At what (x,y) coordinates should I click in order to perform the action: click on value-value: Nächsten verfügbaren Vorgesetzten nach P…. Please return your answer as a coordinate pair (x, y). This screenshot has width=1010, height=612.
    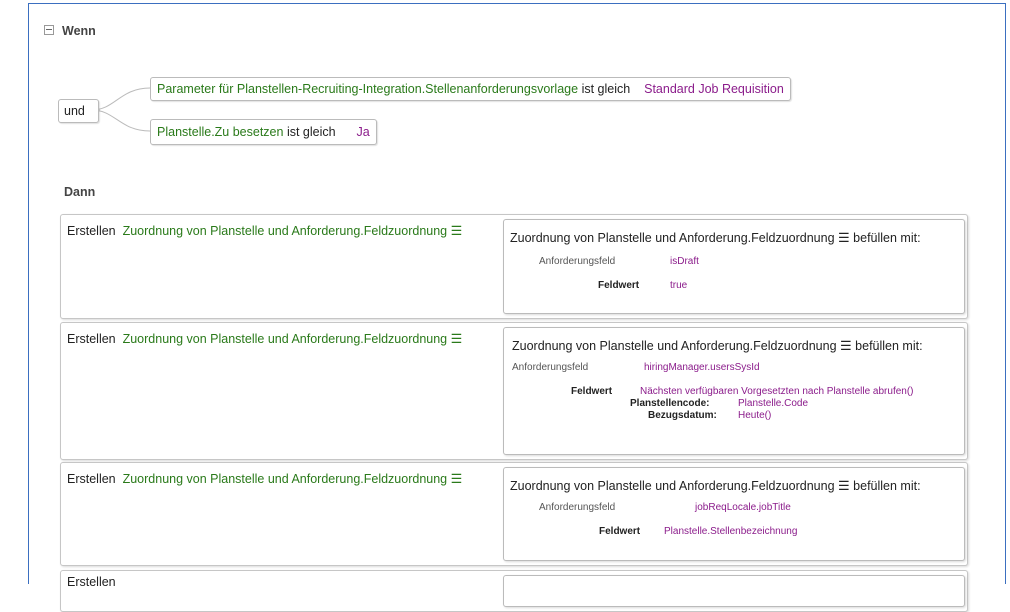
    Looking at the image, I should click on (777, 391).